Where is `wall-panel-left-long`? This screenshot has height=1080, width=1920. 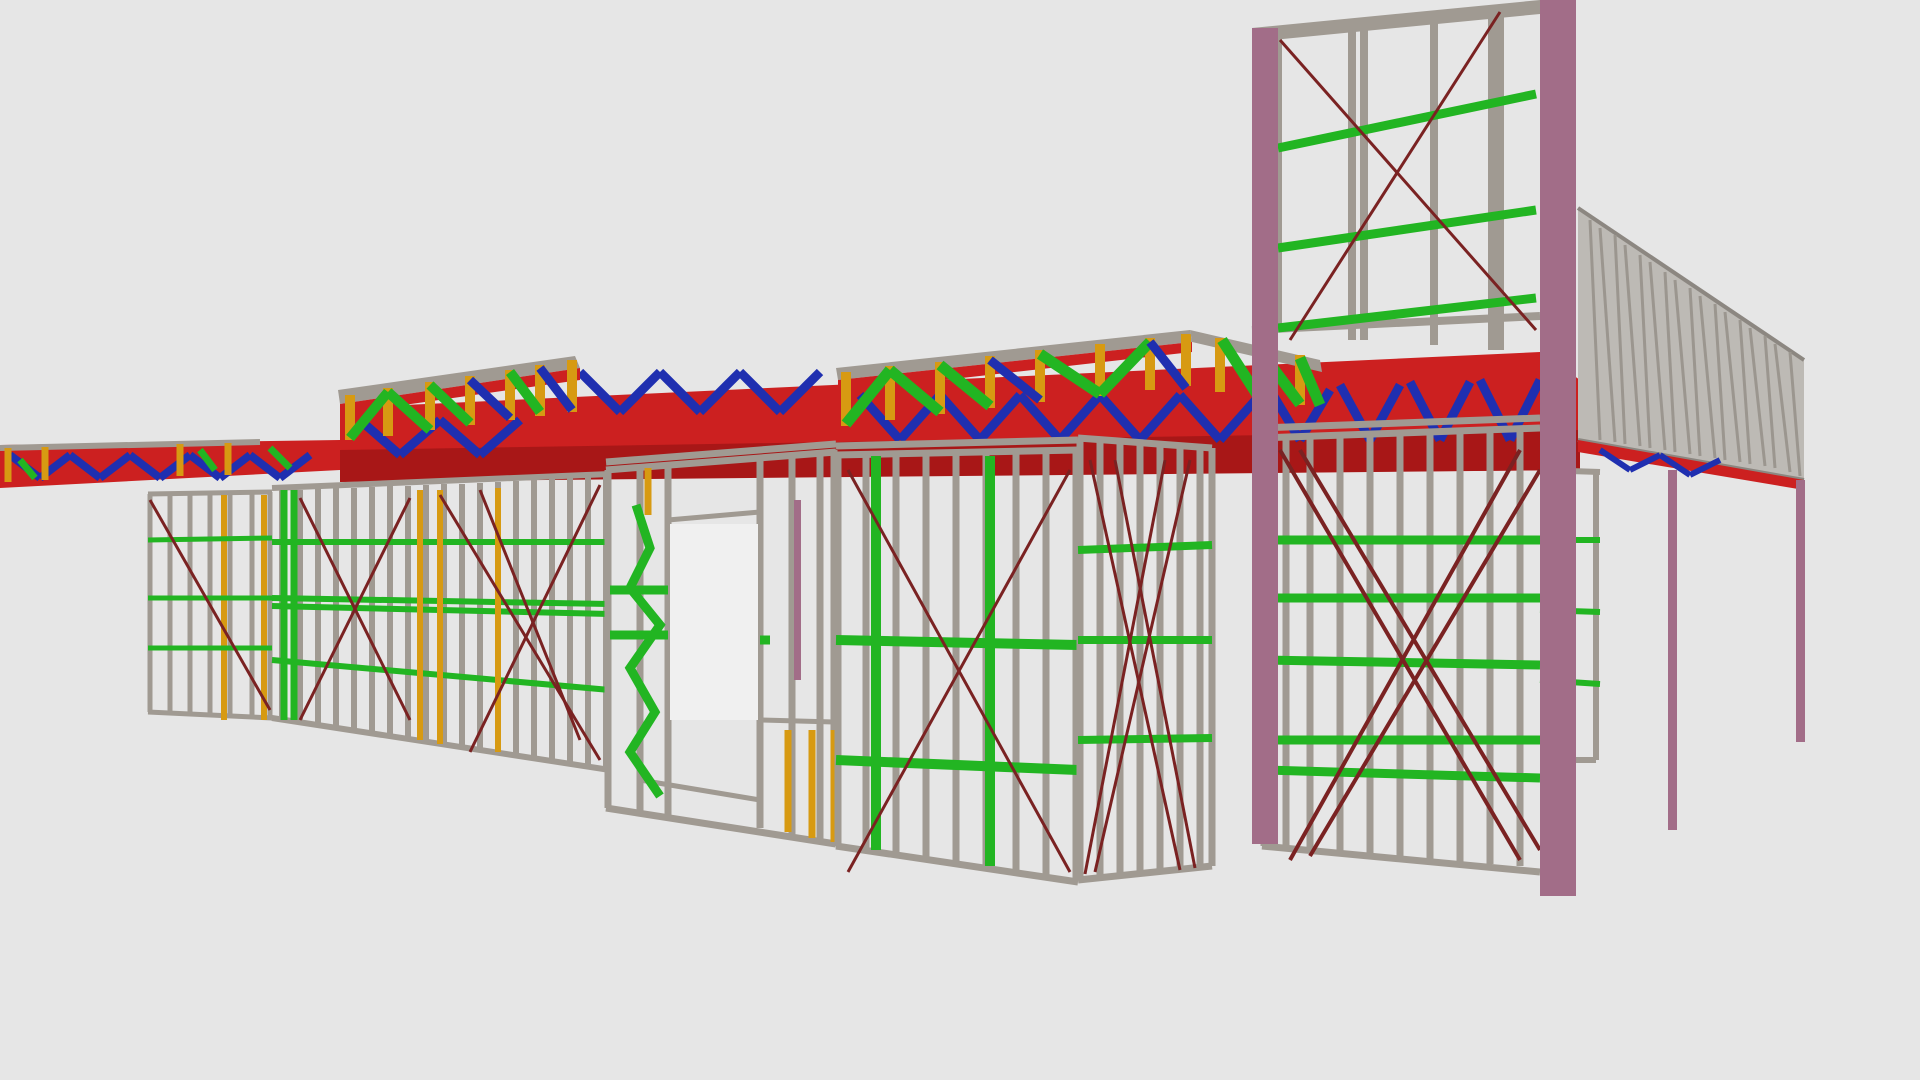 wall-panel-left-long is located at coordinates (441, 622).